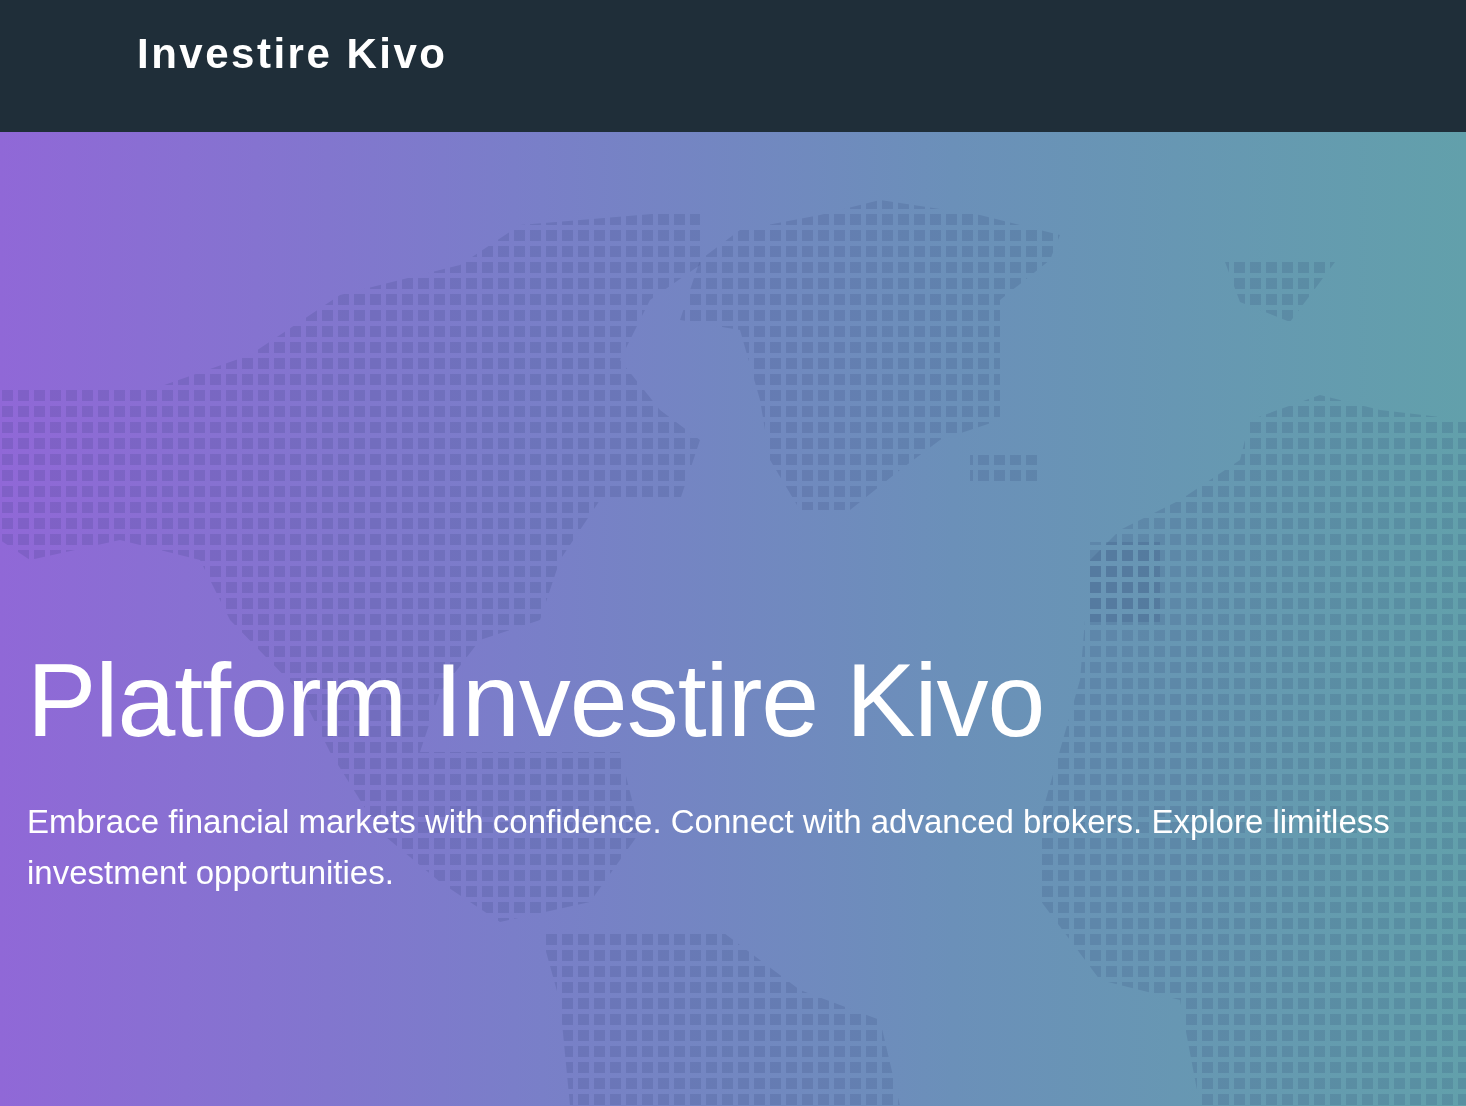 This screenshot has height=1106, width=1466. What do you see at coordinates (709, 847) in the screenshot?
I see `hero-description: Embrace financial markets with confidence. Connect with advanced brokers. Explore limitless investment opportunities.` at bounding box center [709, 847].